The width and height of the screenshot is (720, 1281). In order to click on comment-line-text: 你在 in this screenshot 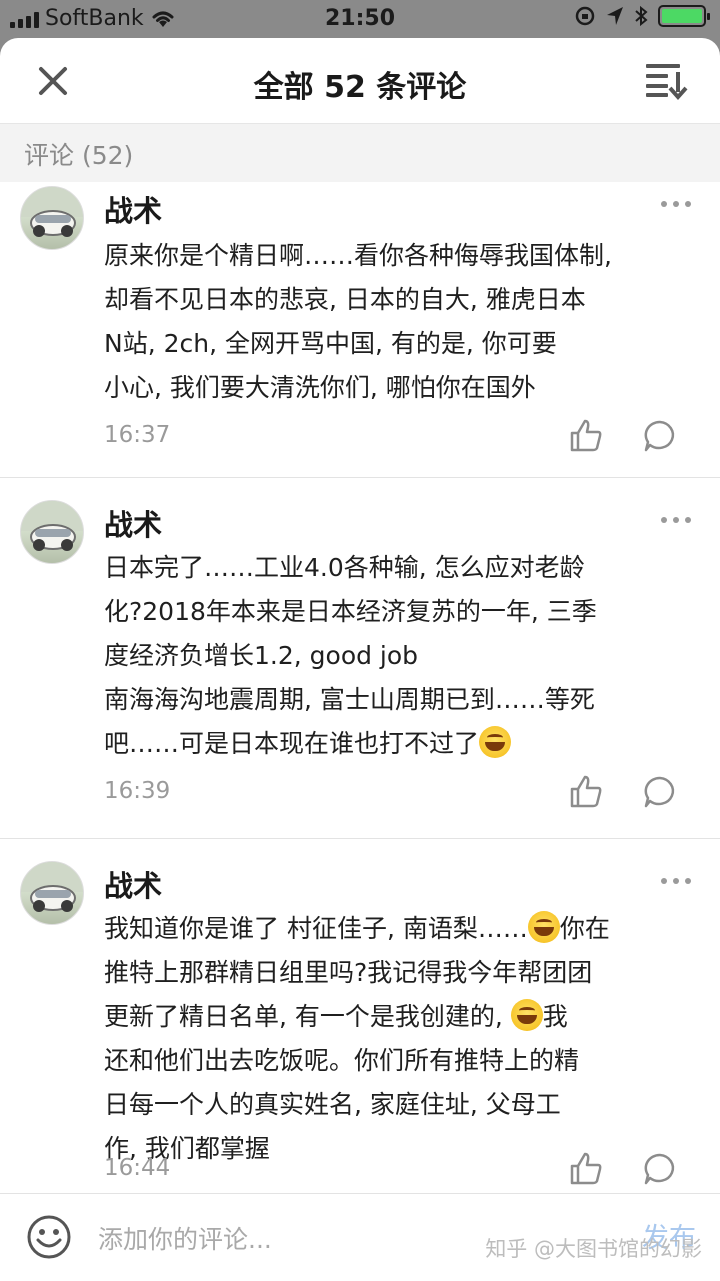, I will do `click(584, 928)`.